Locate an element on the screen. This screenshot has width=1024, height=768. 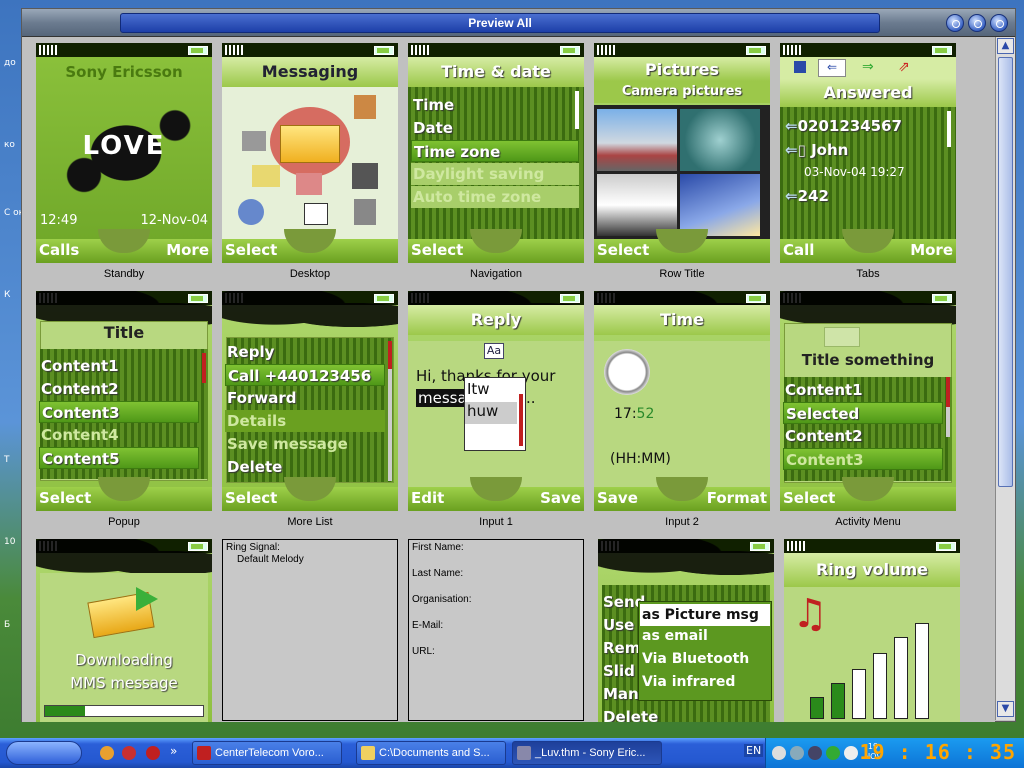
list-item-selected: Content3 is located at coordinates (119, 412).